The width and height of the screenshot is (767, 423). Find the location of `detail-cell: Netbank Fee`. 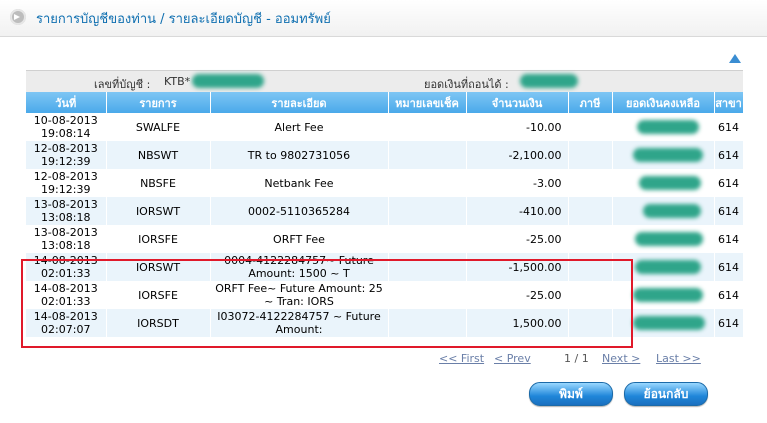

detail-cell: Netbank Fee is located at coordinates (299, 183).